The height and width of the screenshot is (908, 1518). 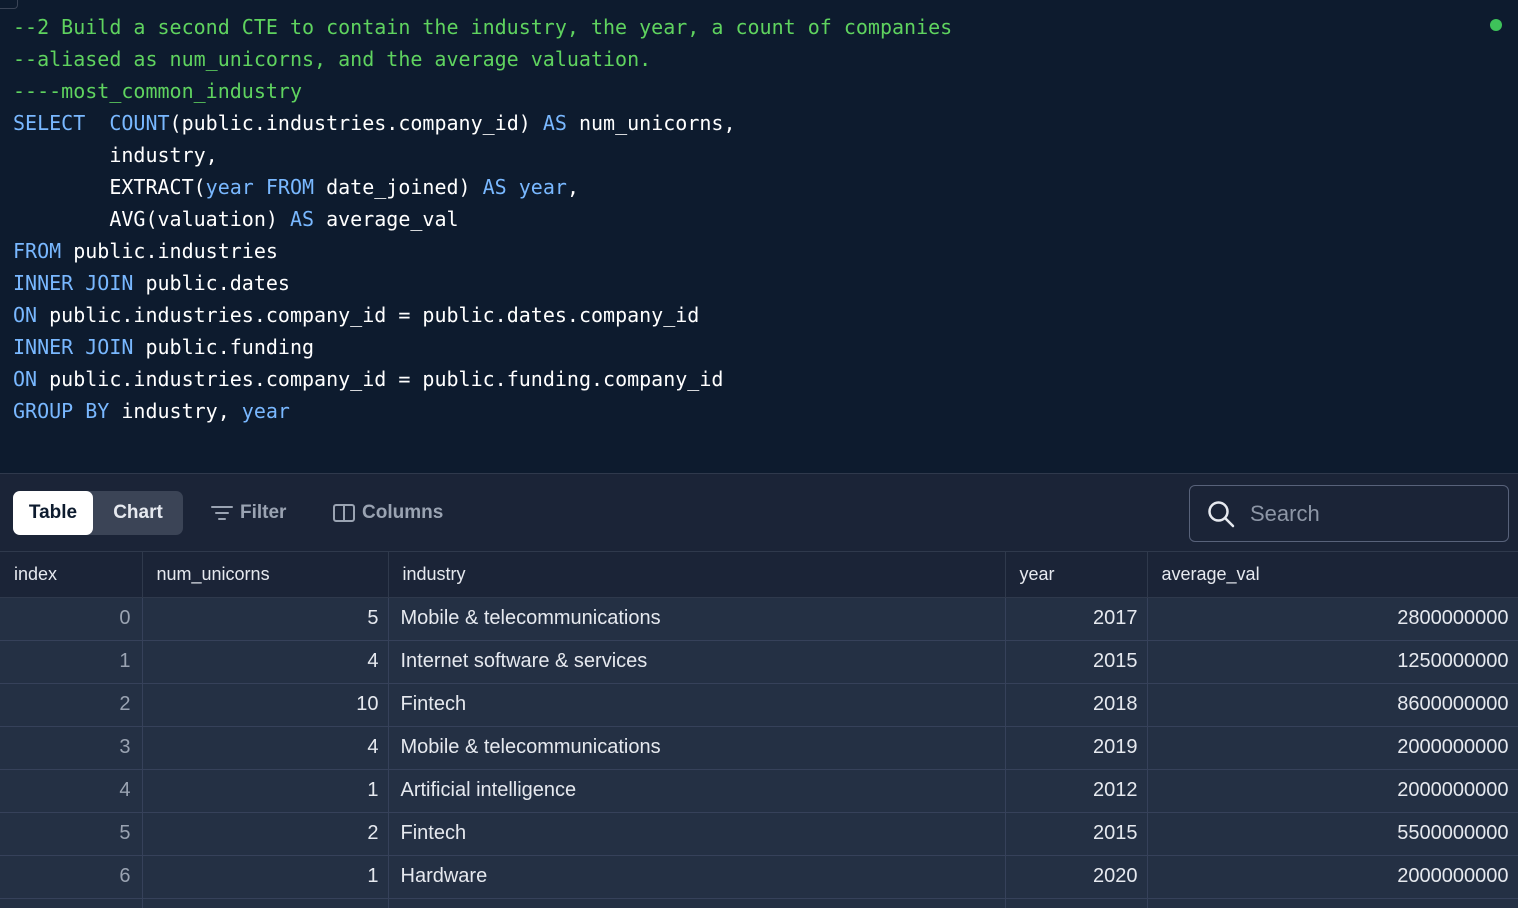 I want to click on table-cell-industry: Fintech, so click(x=697, y=834).